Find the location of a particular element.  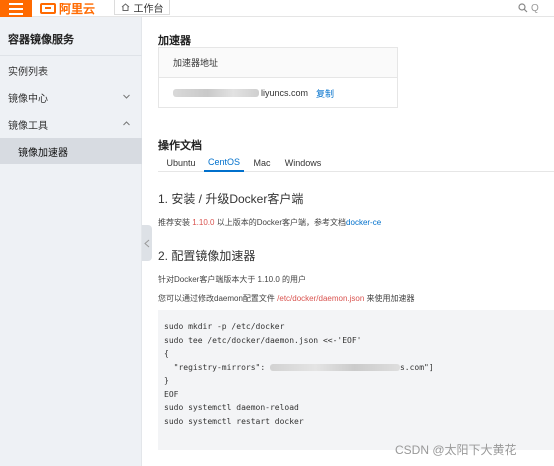

sidebar-item-image-accelerator: 镜像加速器 is located at coordinates (71, 151).